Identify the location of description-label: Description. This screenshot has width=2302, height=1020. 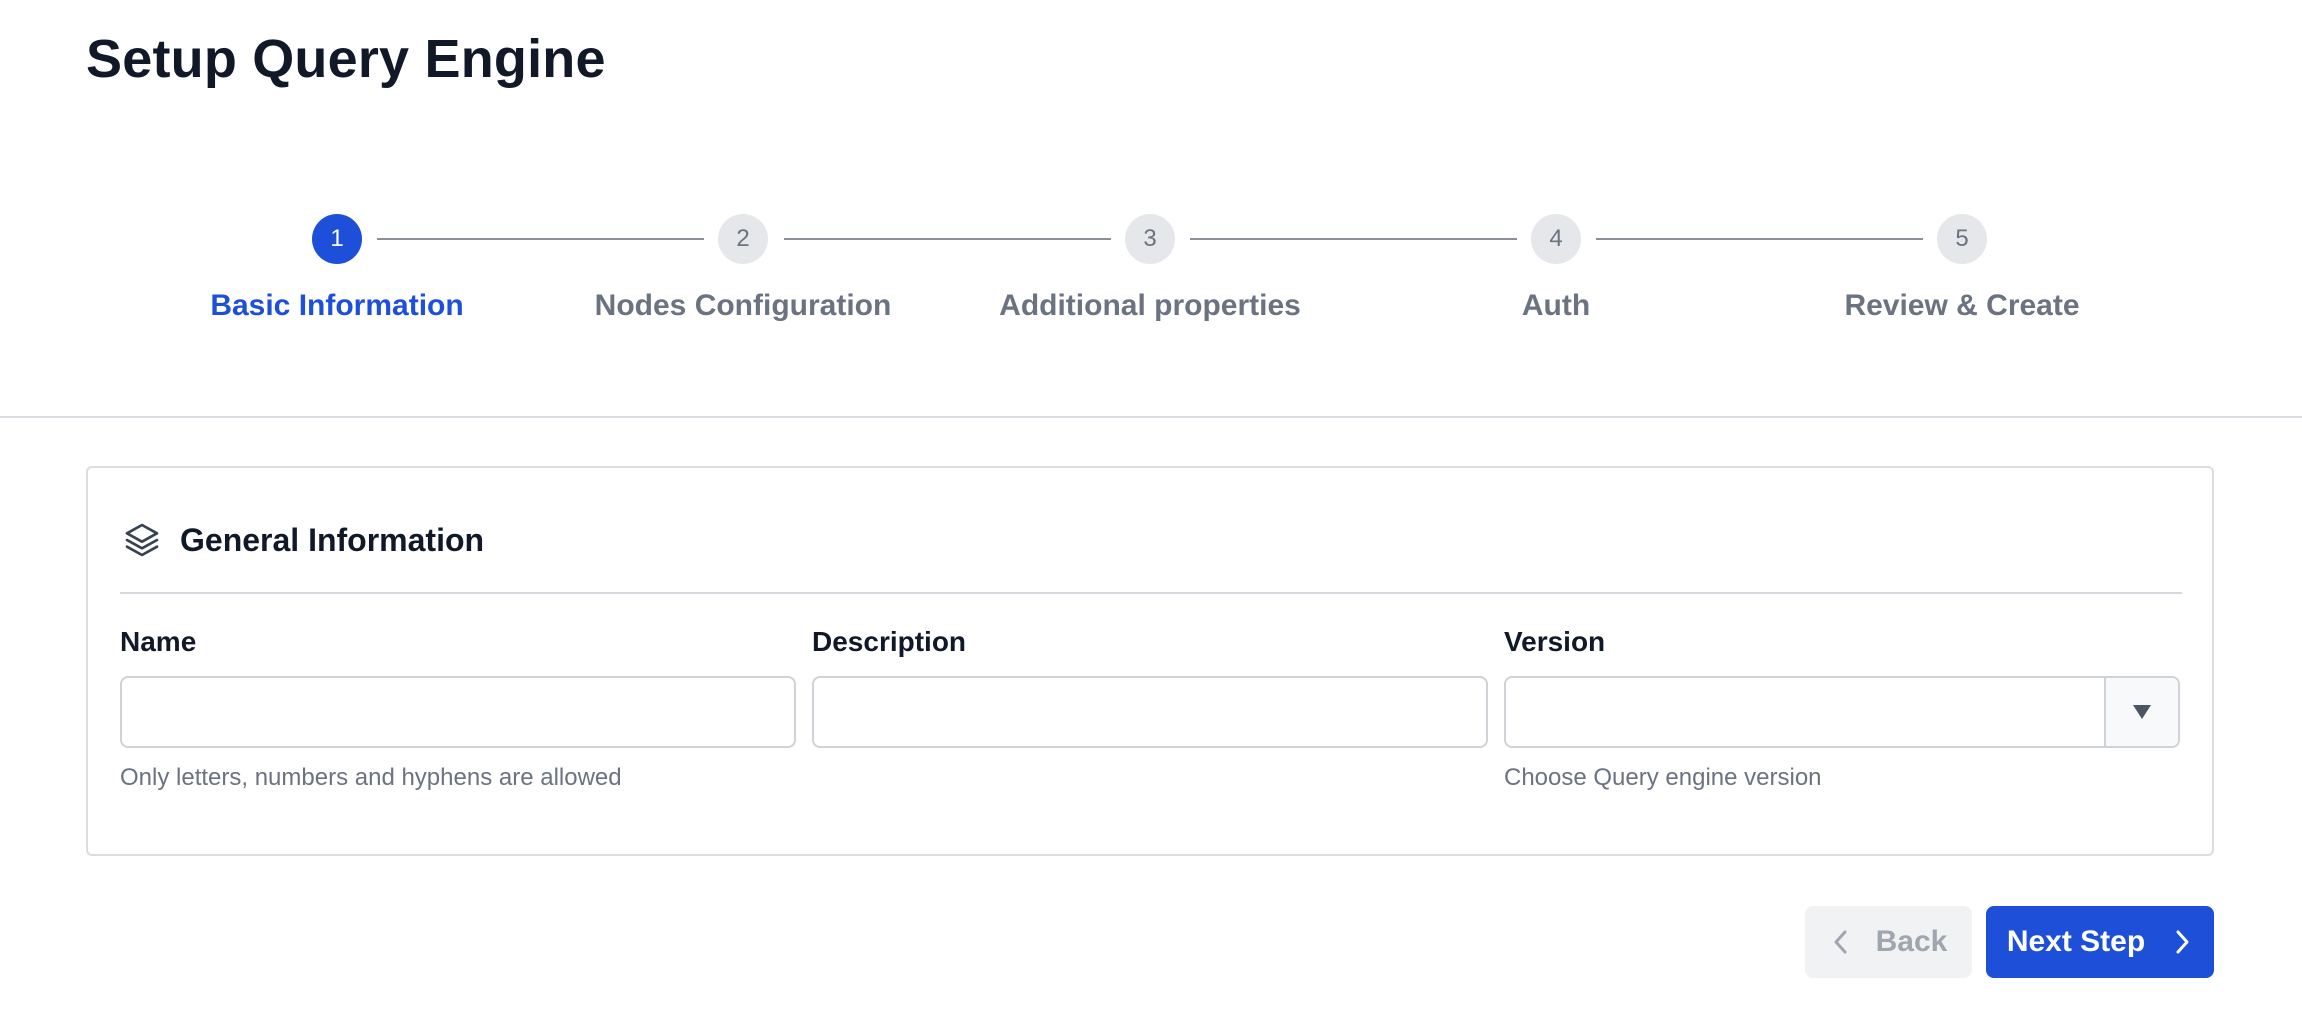
(889, 641).